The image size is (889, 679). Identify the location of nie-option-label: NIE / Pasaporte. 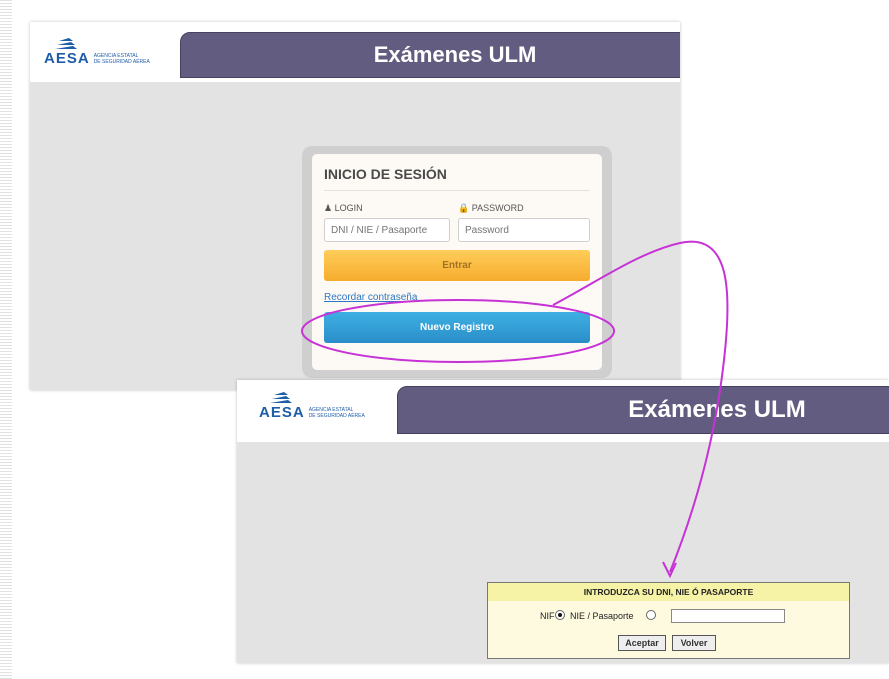
(602, 616).